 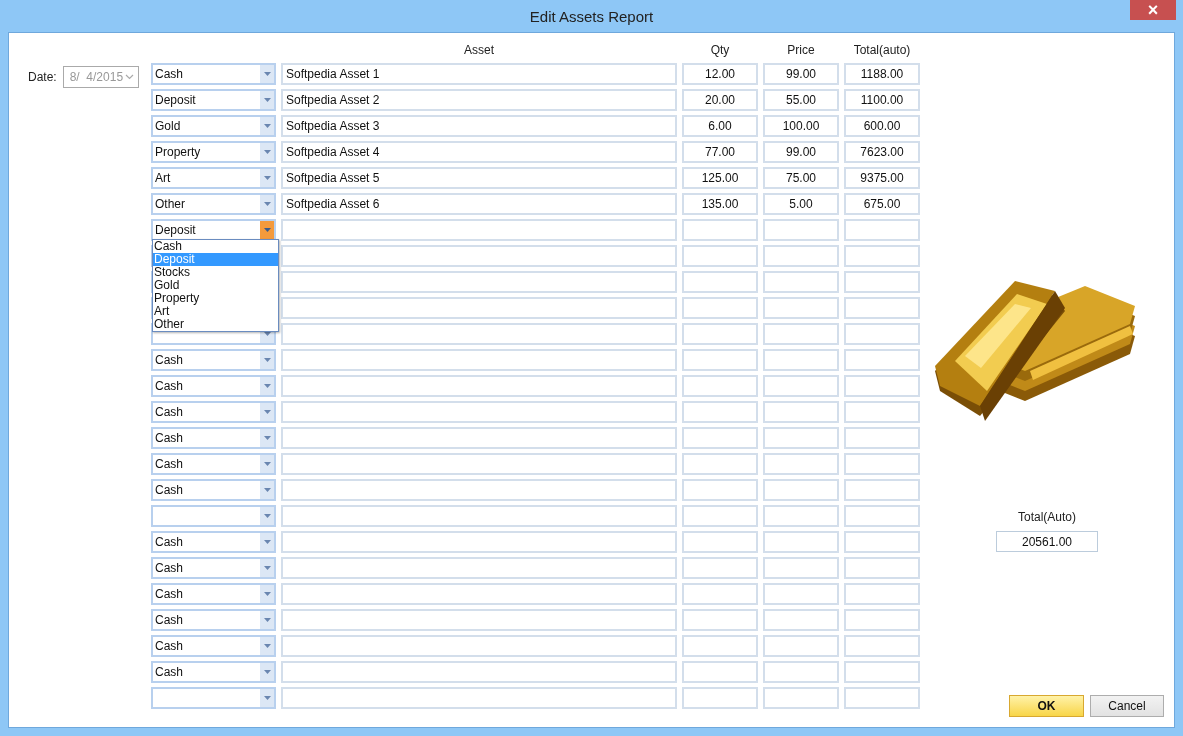 I want to click on asset-field: Softpedia Asset 3, so click(x=479, y=126).